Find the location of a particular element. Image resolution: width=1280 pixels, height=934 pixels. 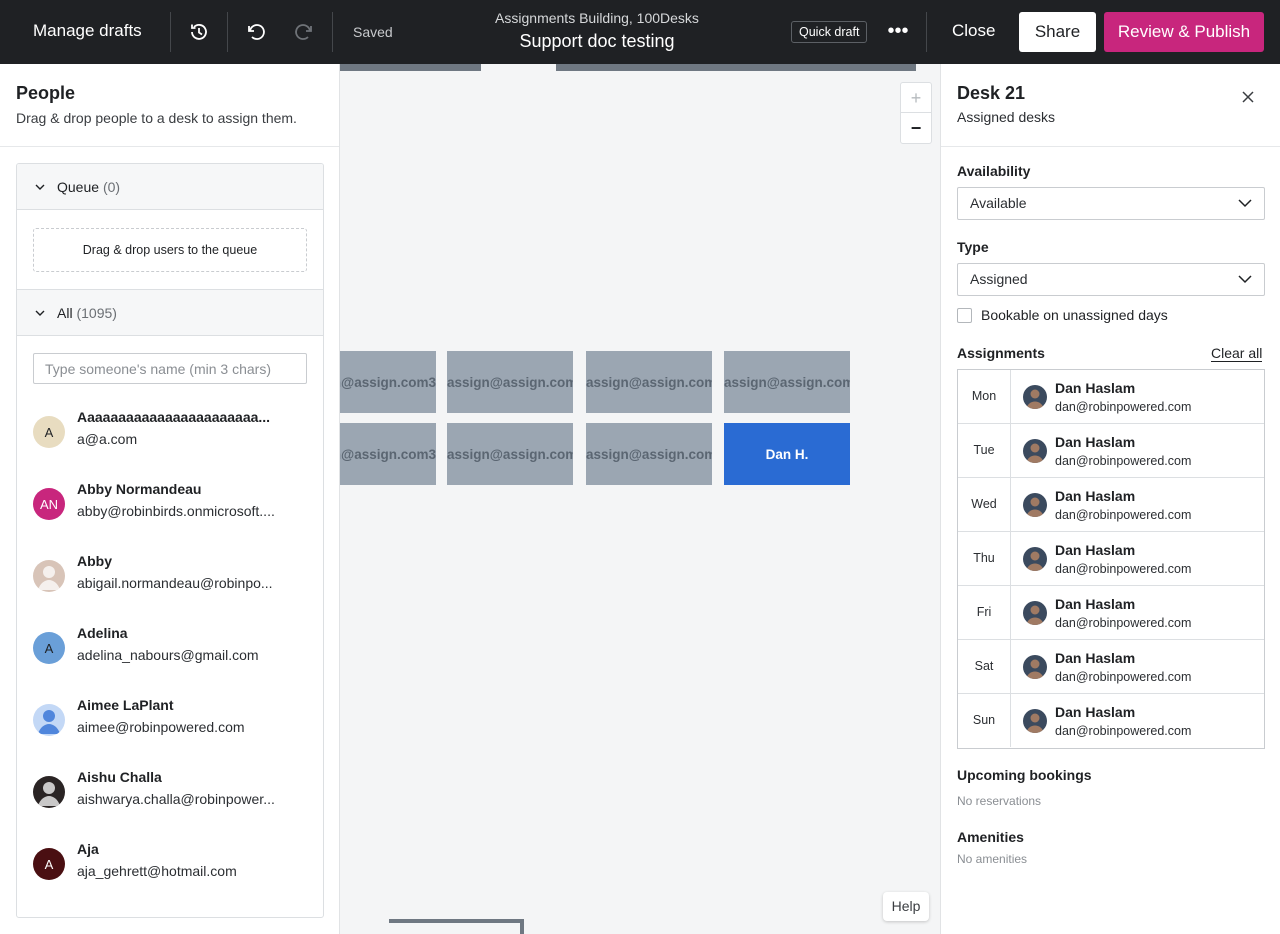

zoom-in-button: + is located at coordinates (916, 98).